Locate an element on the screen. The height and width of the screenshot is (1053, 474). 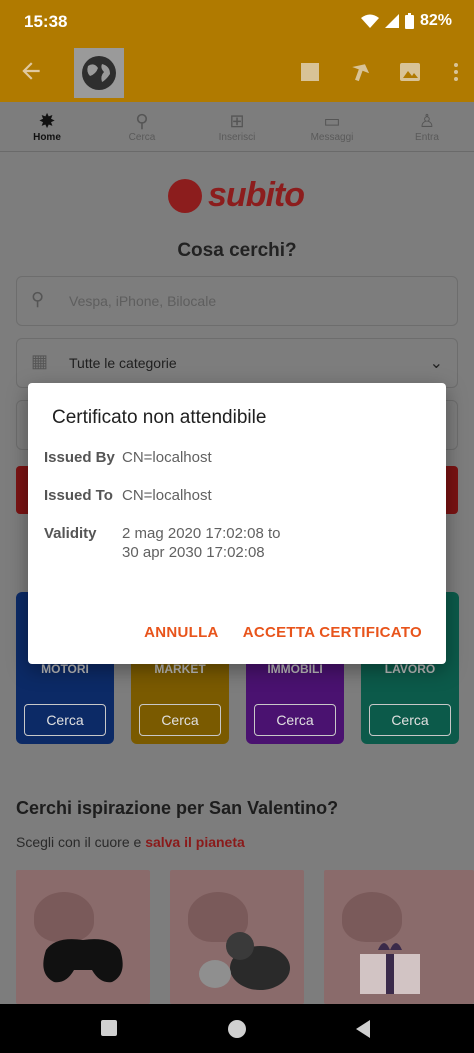
add-icon: ⊞ is located at coordinates (237, 121).